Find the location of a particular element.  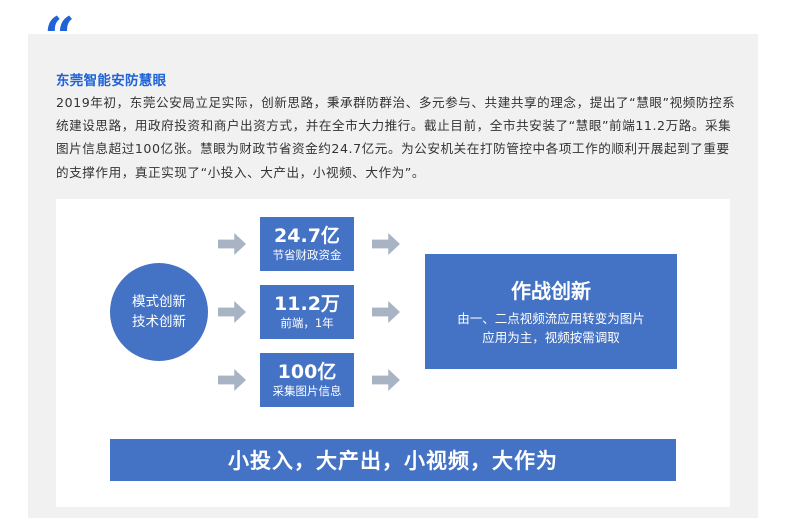

metric-value: 100亿 is located at coordinates (307, 371).